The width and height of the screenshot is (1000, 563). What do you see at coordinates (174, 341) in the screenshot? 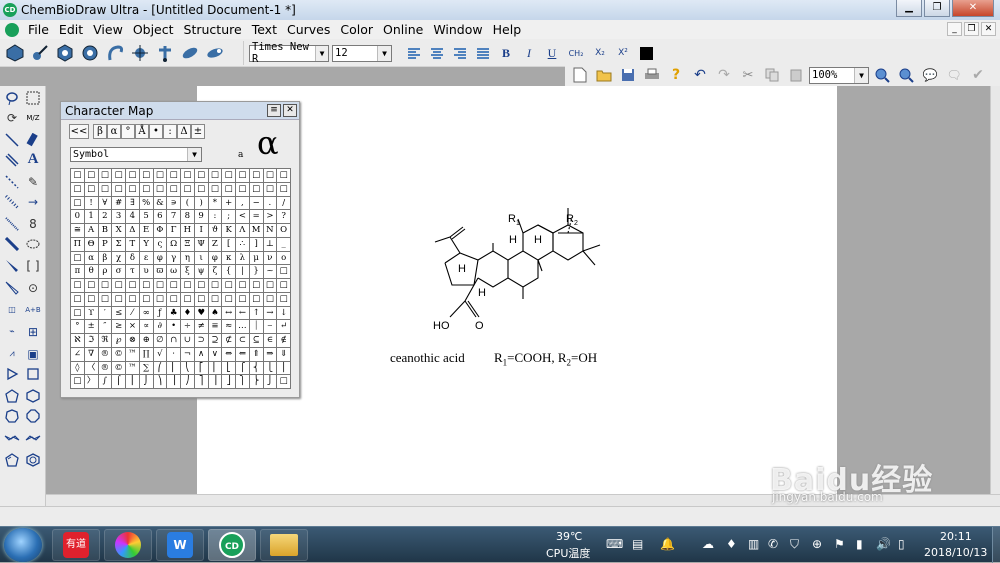
I see `character-cell: ∩` at bounding box center [174, 341].